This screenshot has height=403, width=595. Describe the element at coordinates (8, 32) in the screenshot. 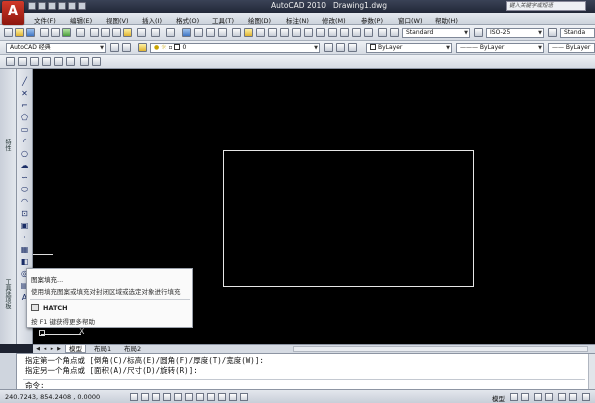

I see `new-icon` at that location.